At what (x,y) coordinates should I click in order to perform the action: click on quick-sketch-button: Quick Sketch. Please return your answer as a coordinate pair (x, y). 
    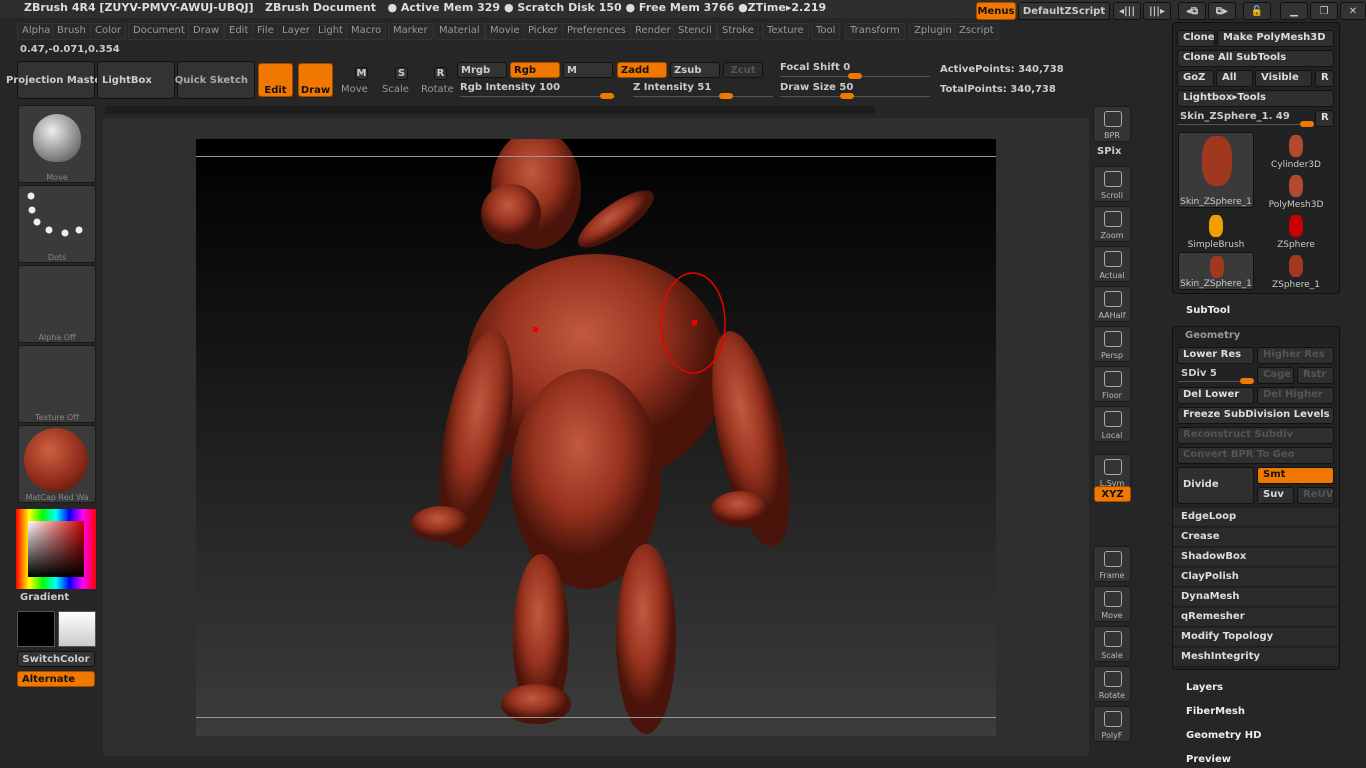
    Looking at the image, I should click on (215, 80).